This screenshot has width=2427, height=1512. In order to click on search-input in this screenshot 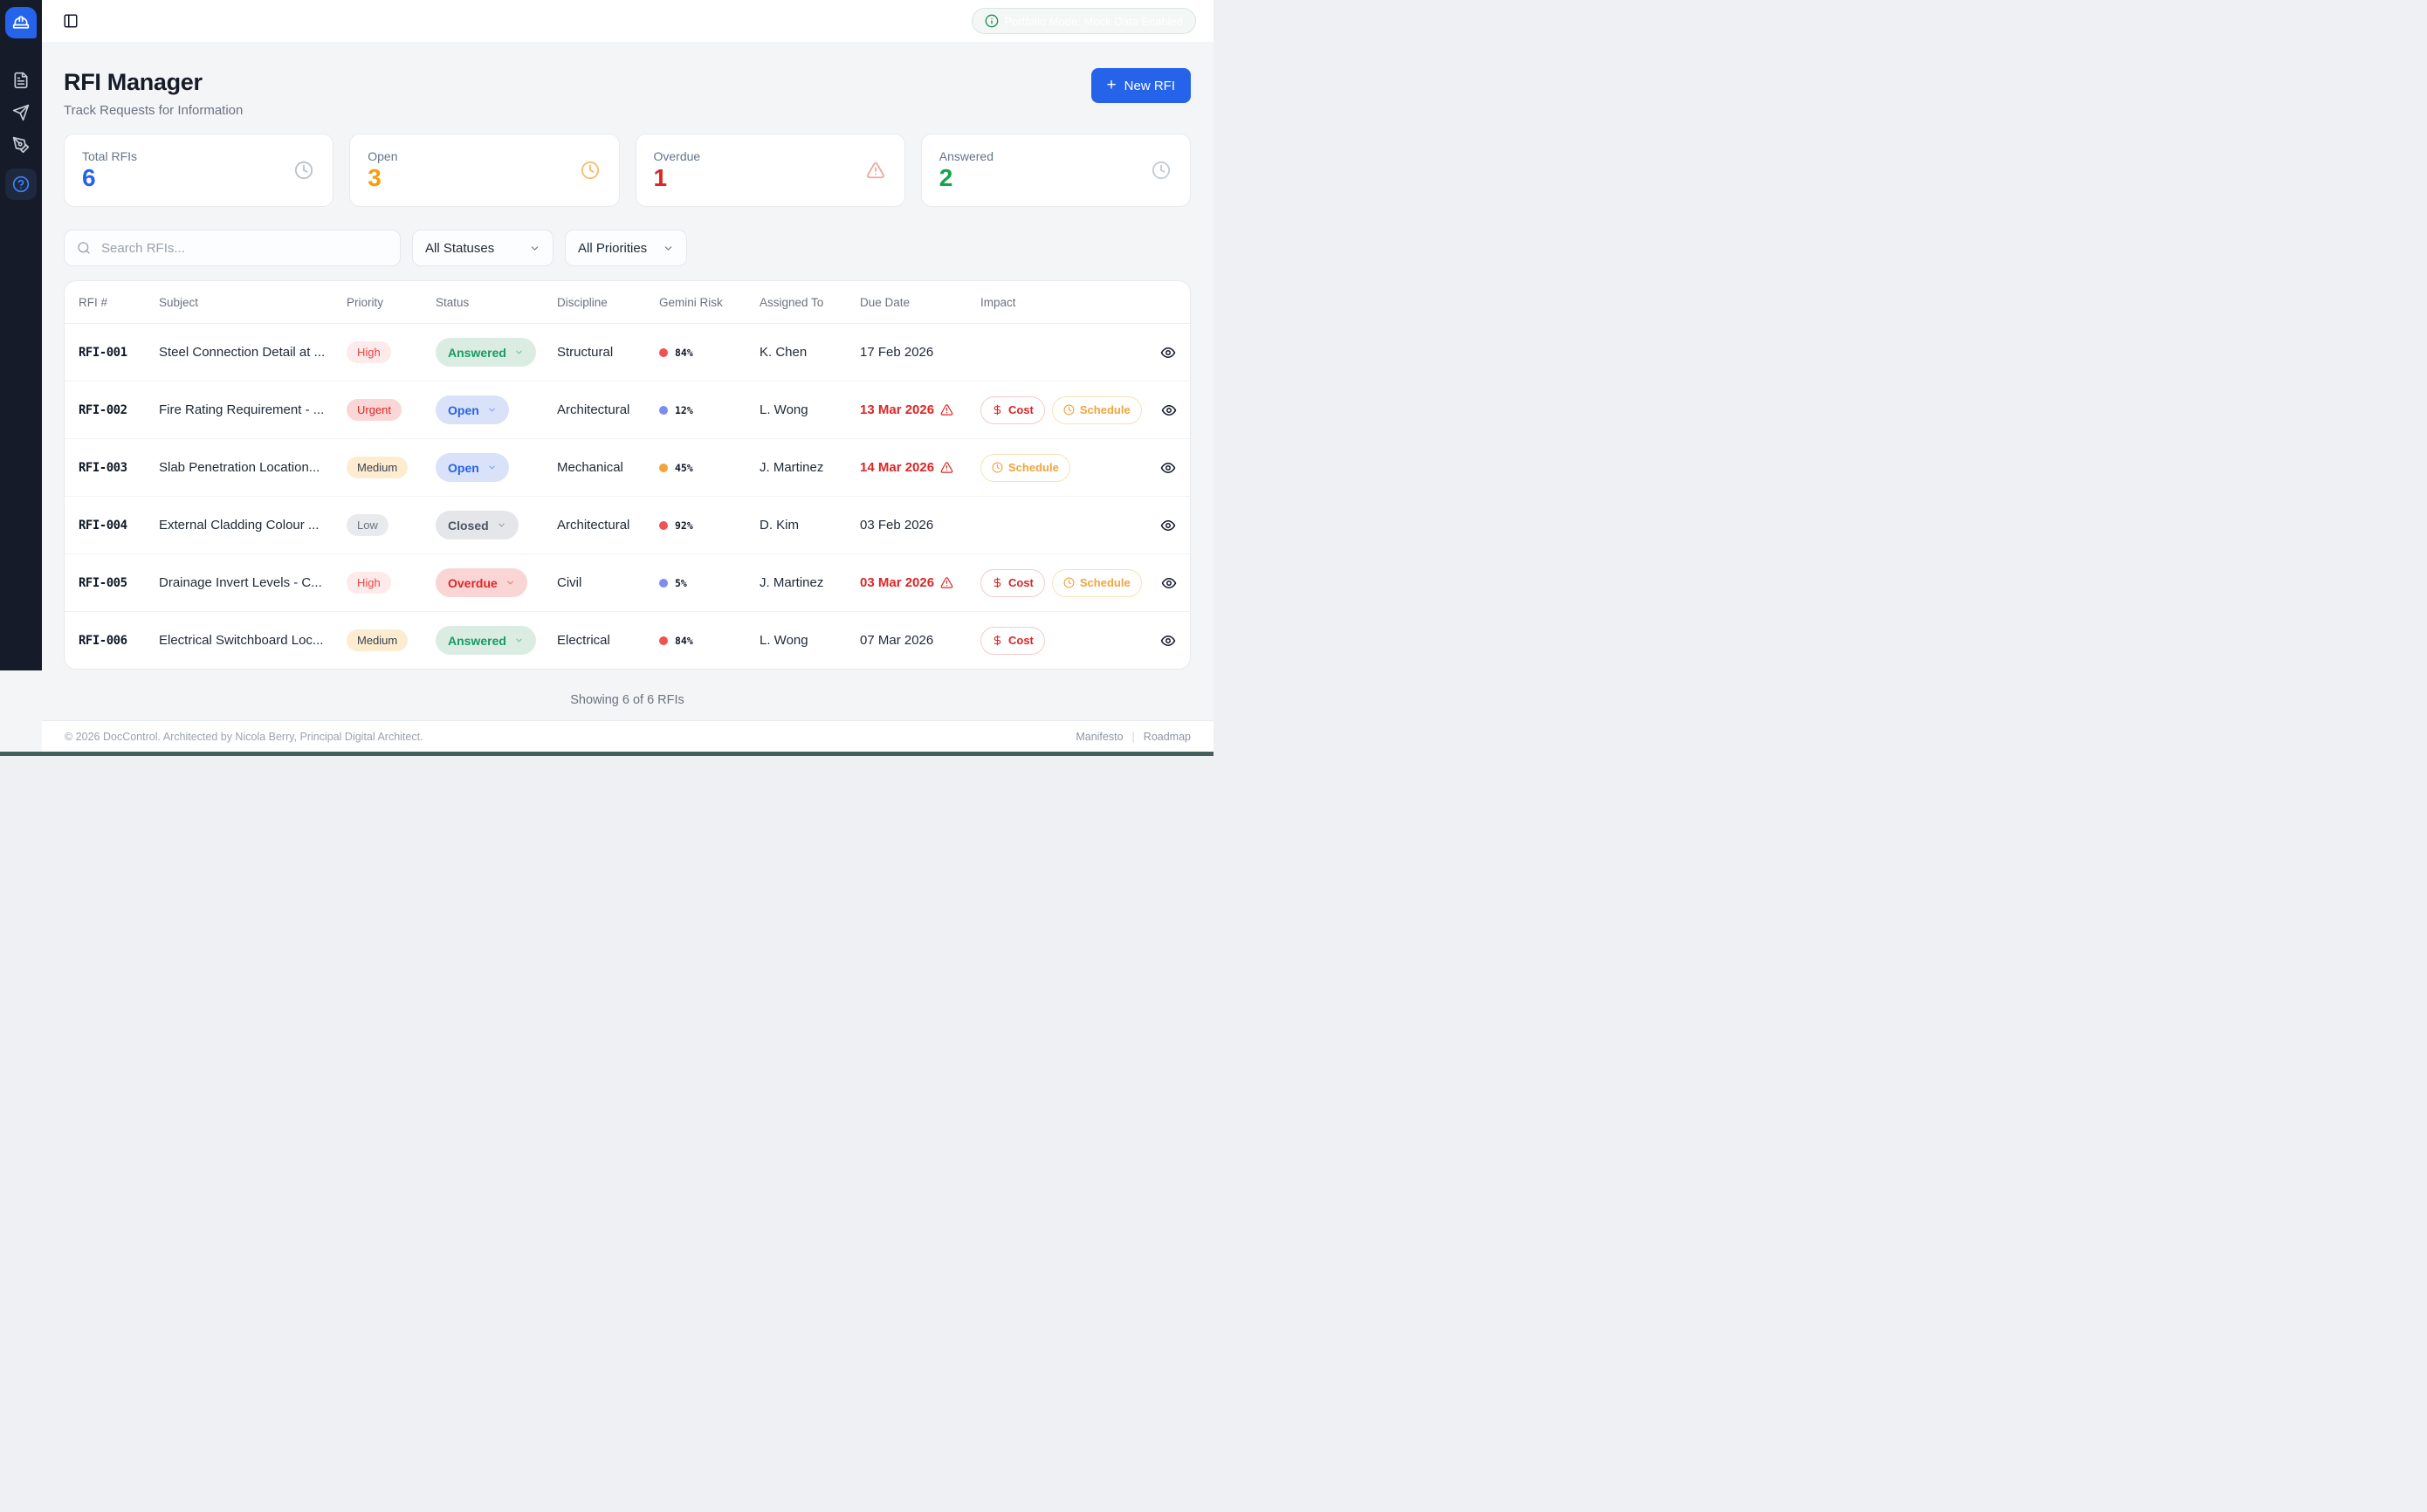, I will do `click(244, 248)`.